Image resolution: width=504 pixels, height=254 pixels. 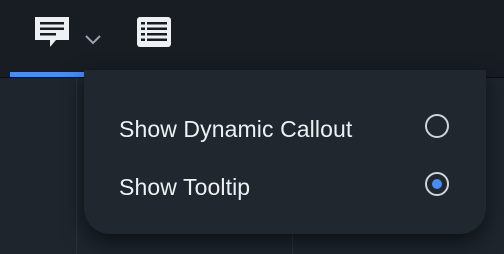 I want to click on selected-tab-indicator, so click(x=50, y=74).